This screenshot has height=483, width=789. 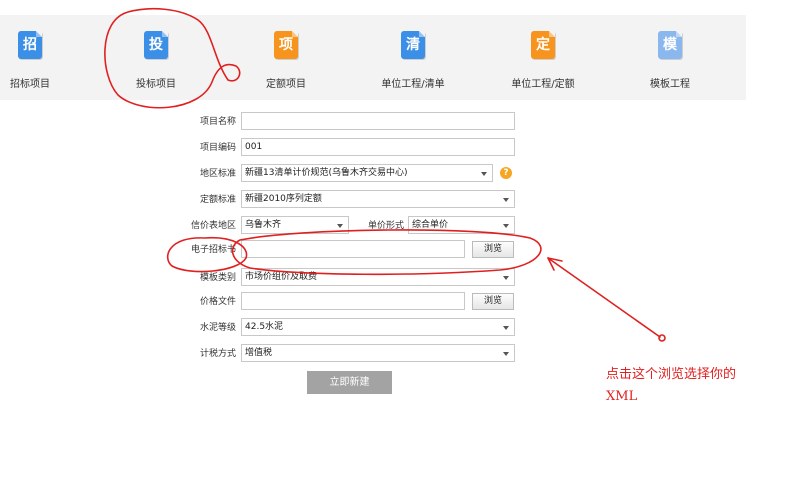 What do you see at coordinates (413, 45) in the screenshot?
I see `bill-list-icon: 清` at bounding box center [413, 45].